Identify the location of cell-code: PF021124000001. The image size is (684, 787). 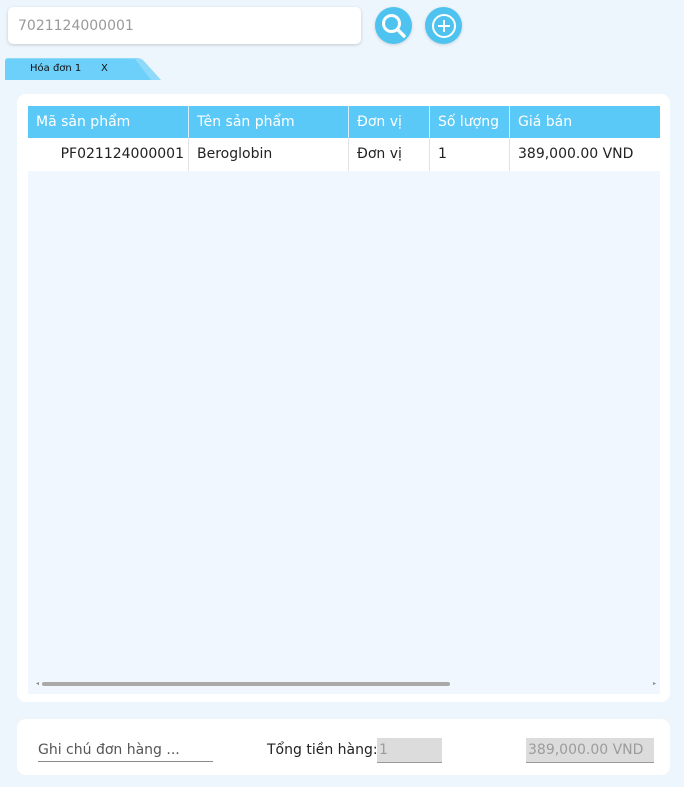
(108, 154).